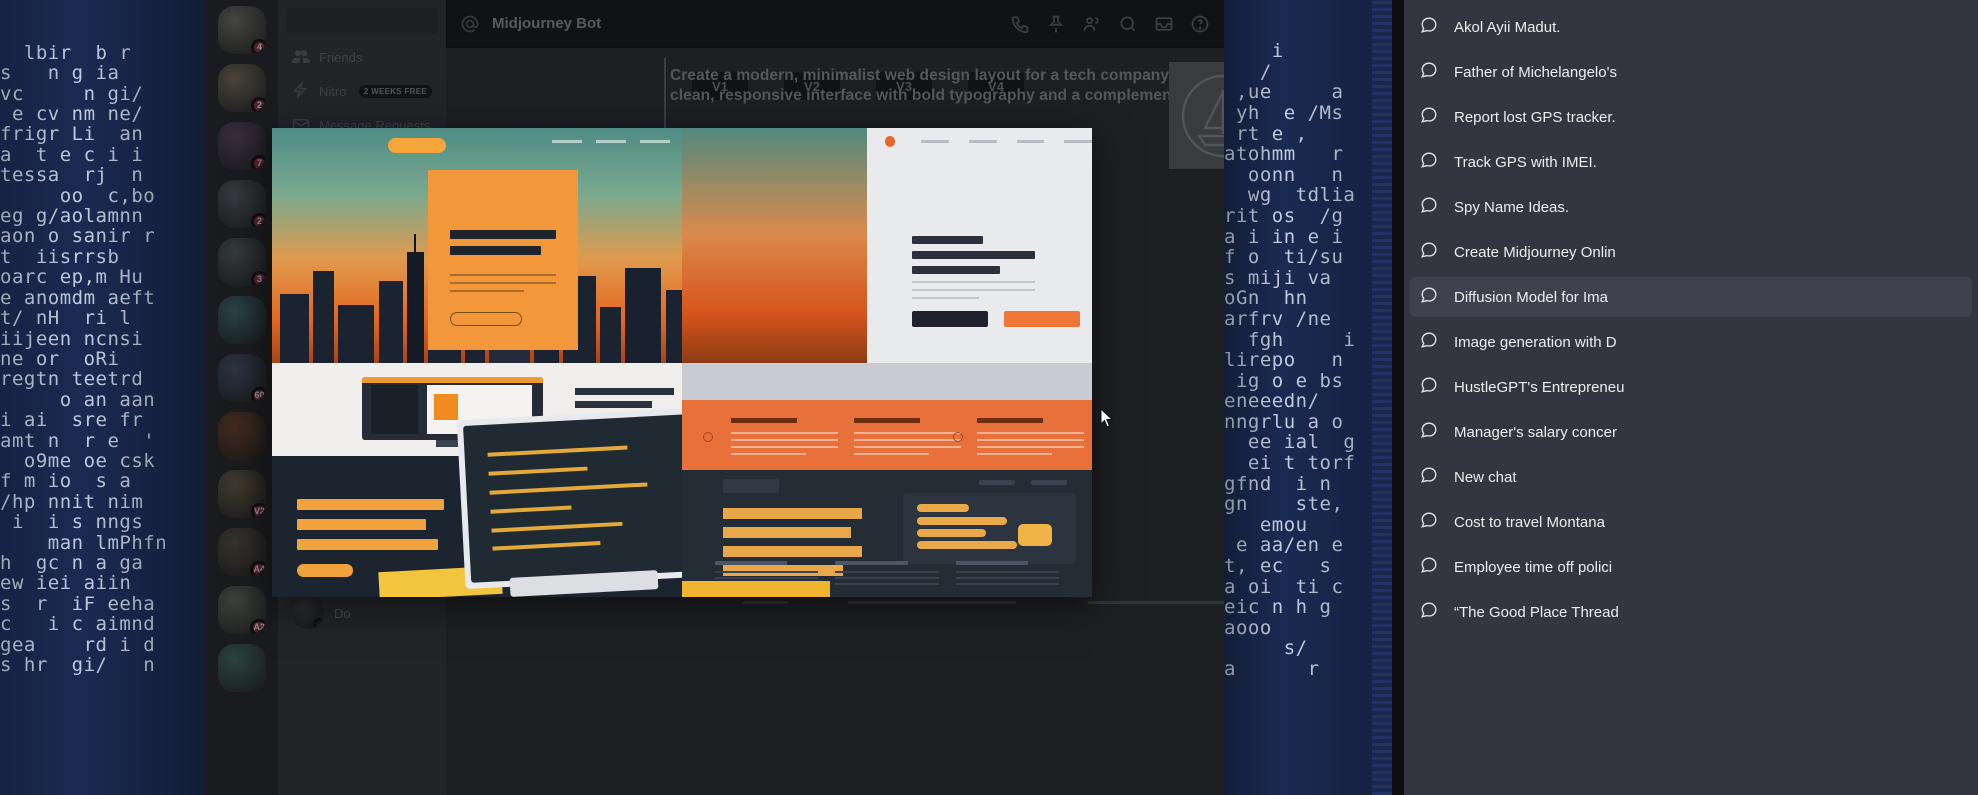  I want to click on chat-history-label: Track GPS with IMEI., so click(1525, 162).